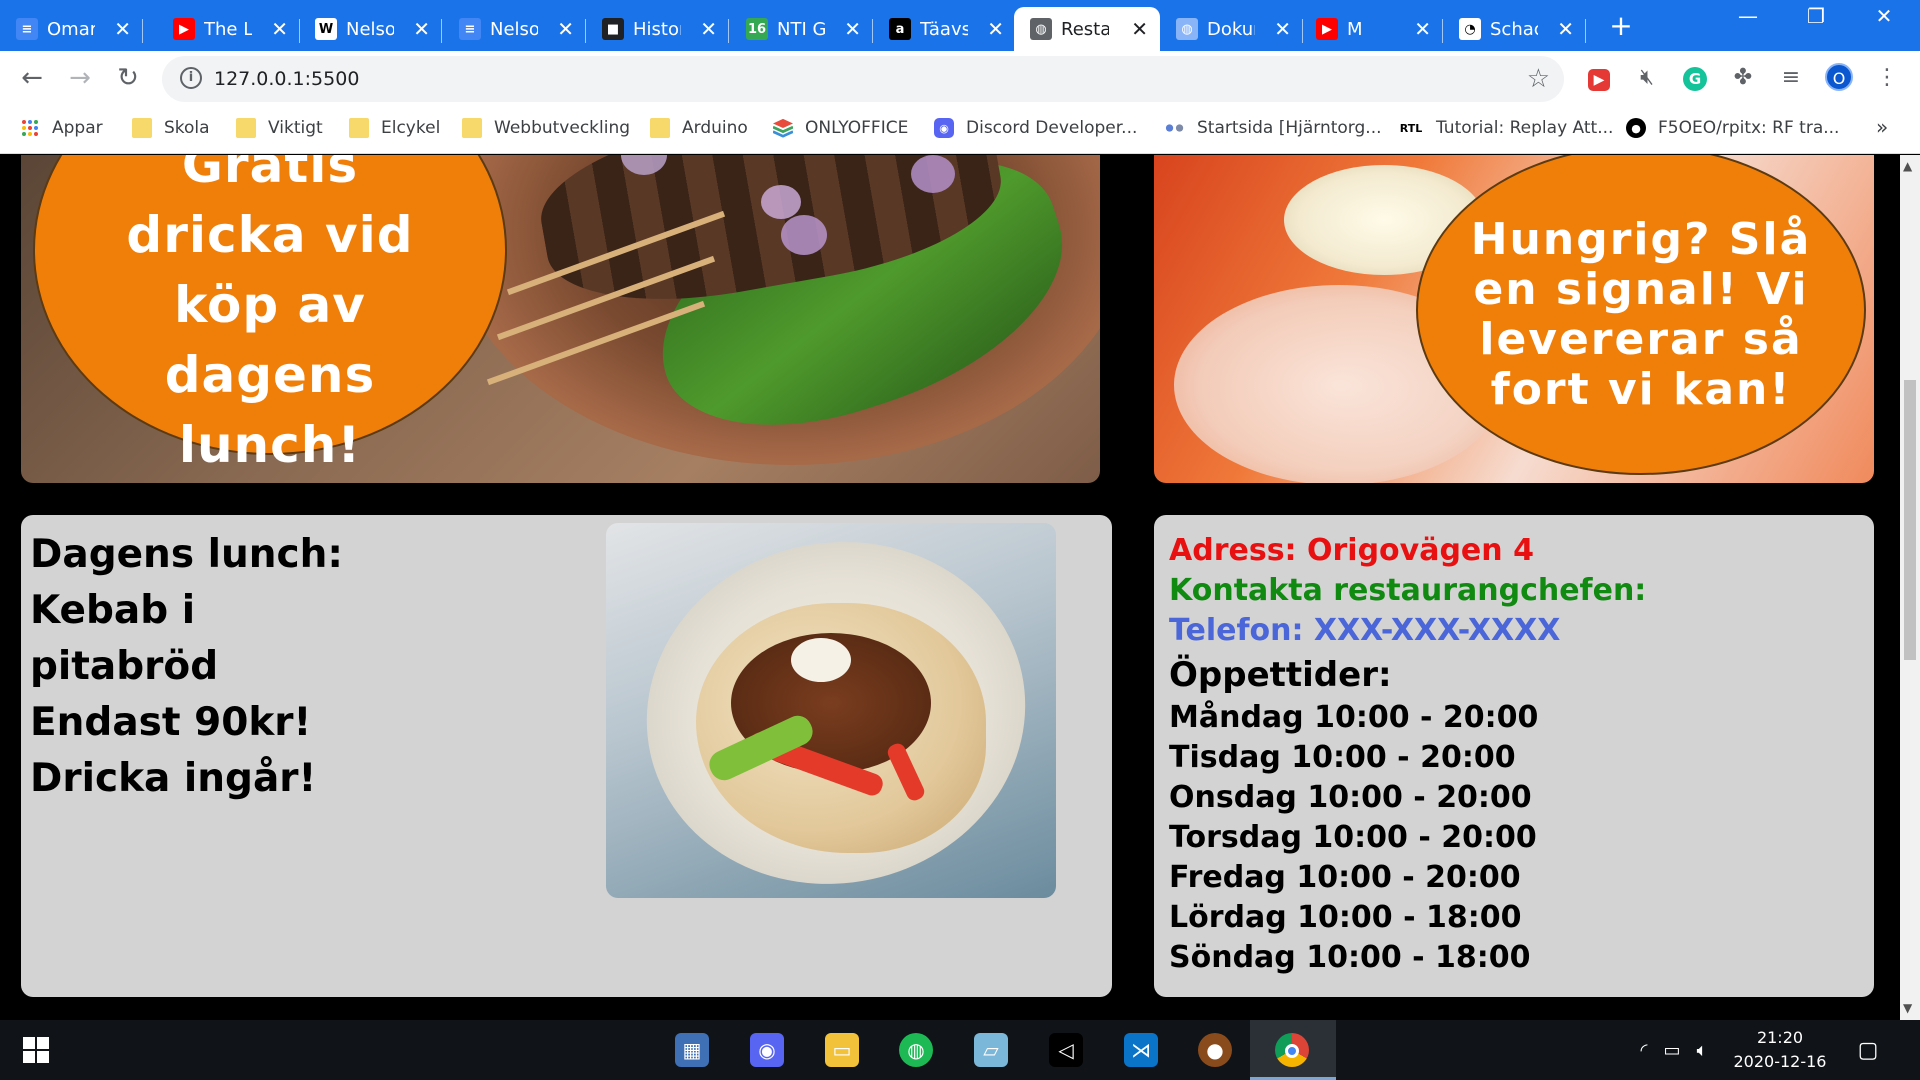  What do you see at coordinates (831, 710) in the screenshot?
I see `kebab-pita-photo` at bounding box center [831, 710].